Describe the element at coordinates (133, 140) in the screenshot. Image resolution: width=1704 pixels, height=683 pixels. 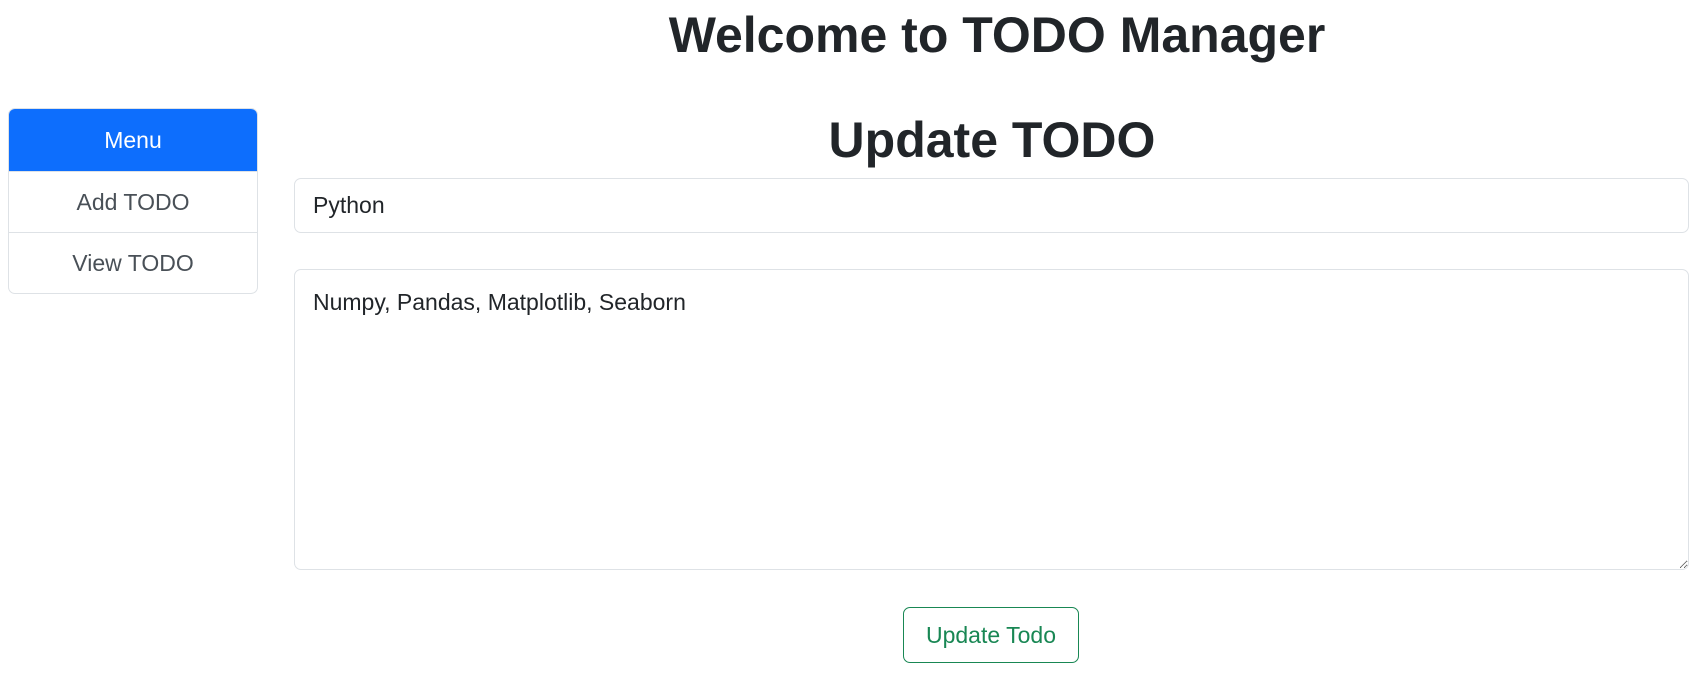
I see `sidebar-item-menu: Menu` at that location.